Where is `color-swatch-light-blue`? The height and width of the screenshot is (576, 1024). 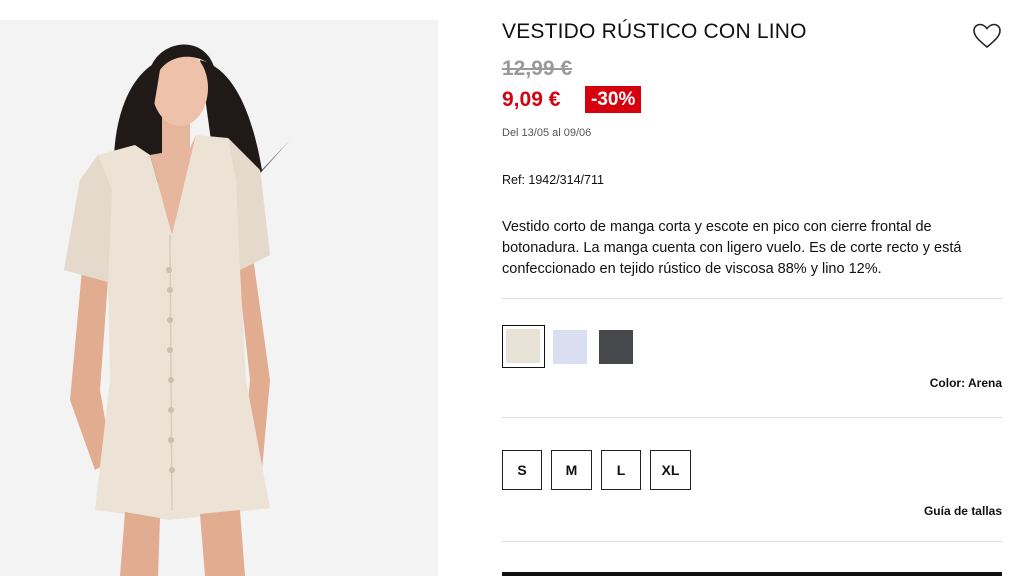 color-swatch-light-blue is located at coordinates (570, 347).